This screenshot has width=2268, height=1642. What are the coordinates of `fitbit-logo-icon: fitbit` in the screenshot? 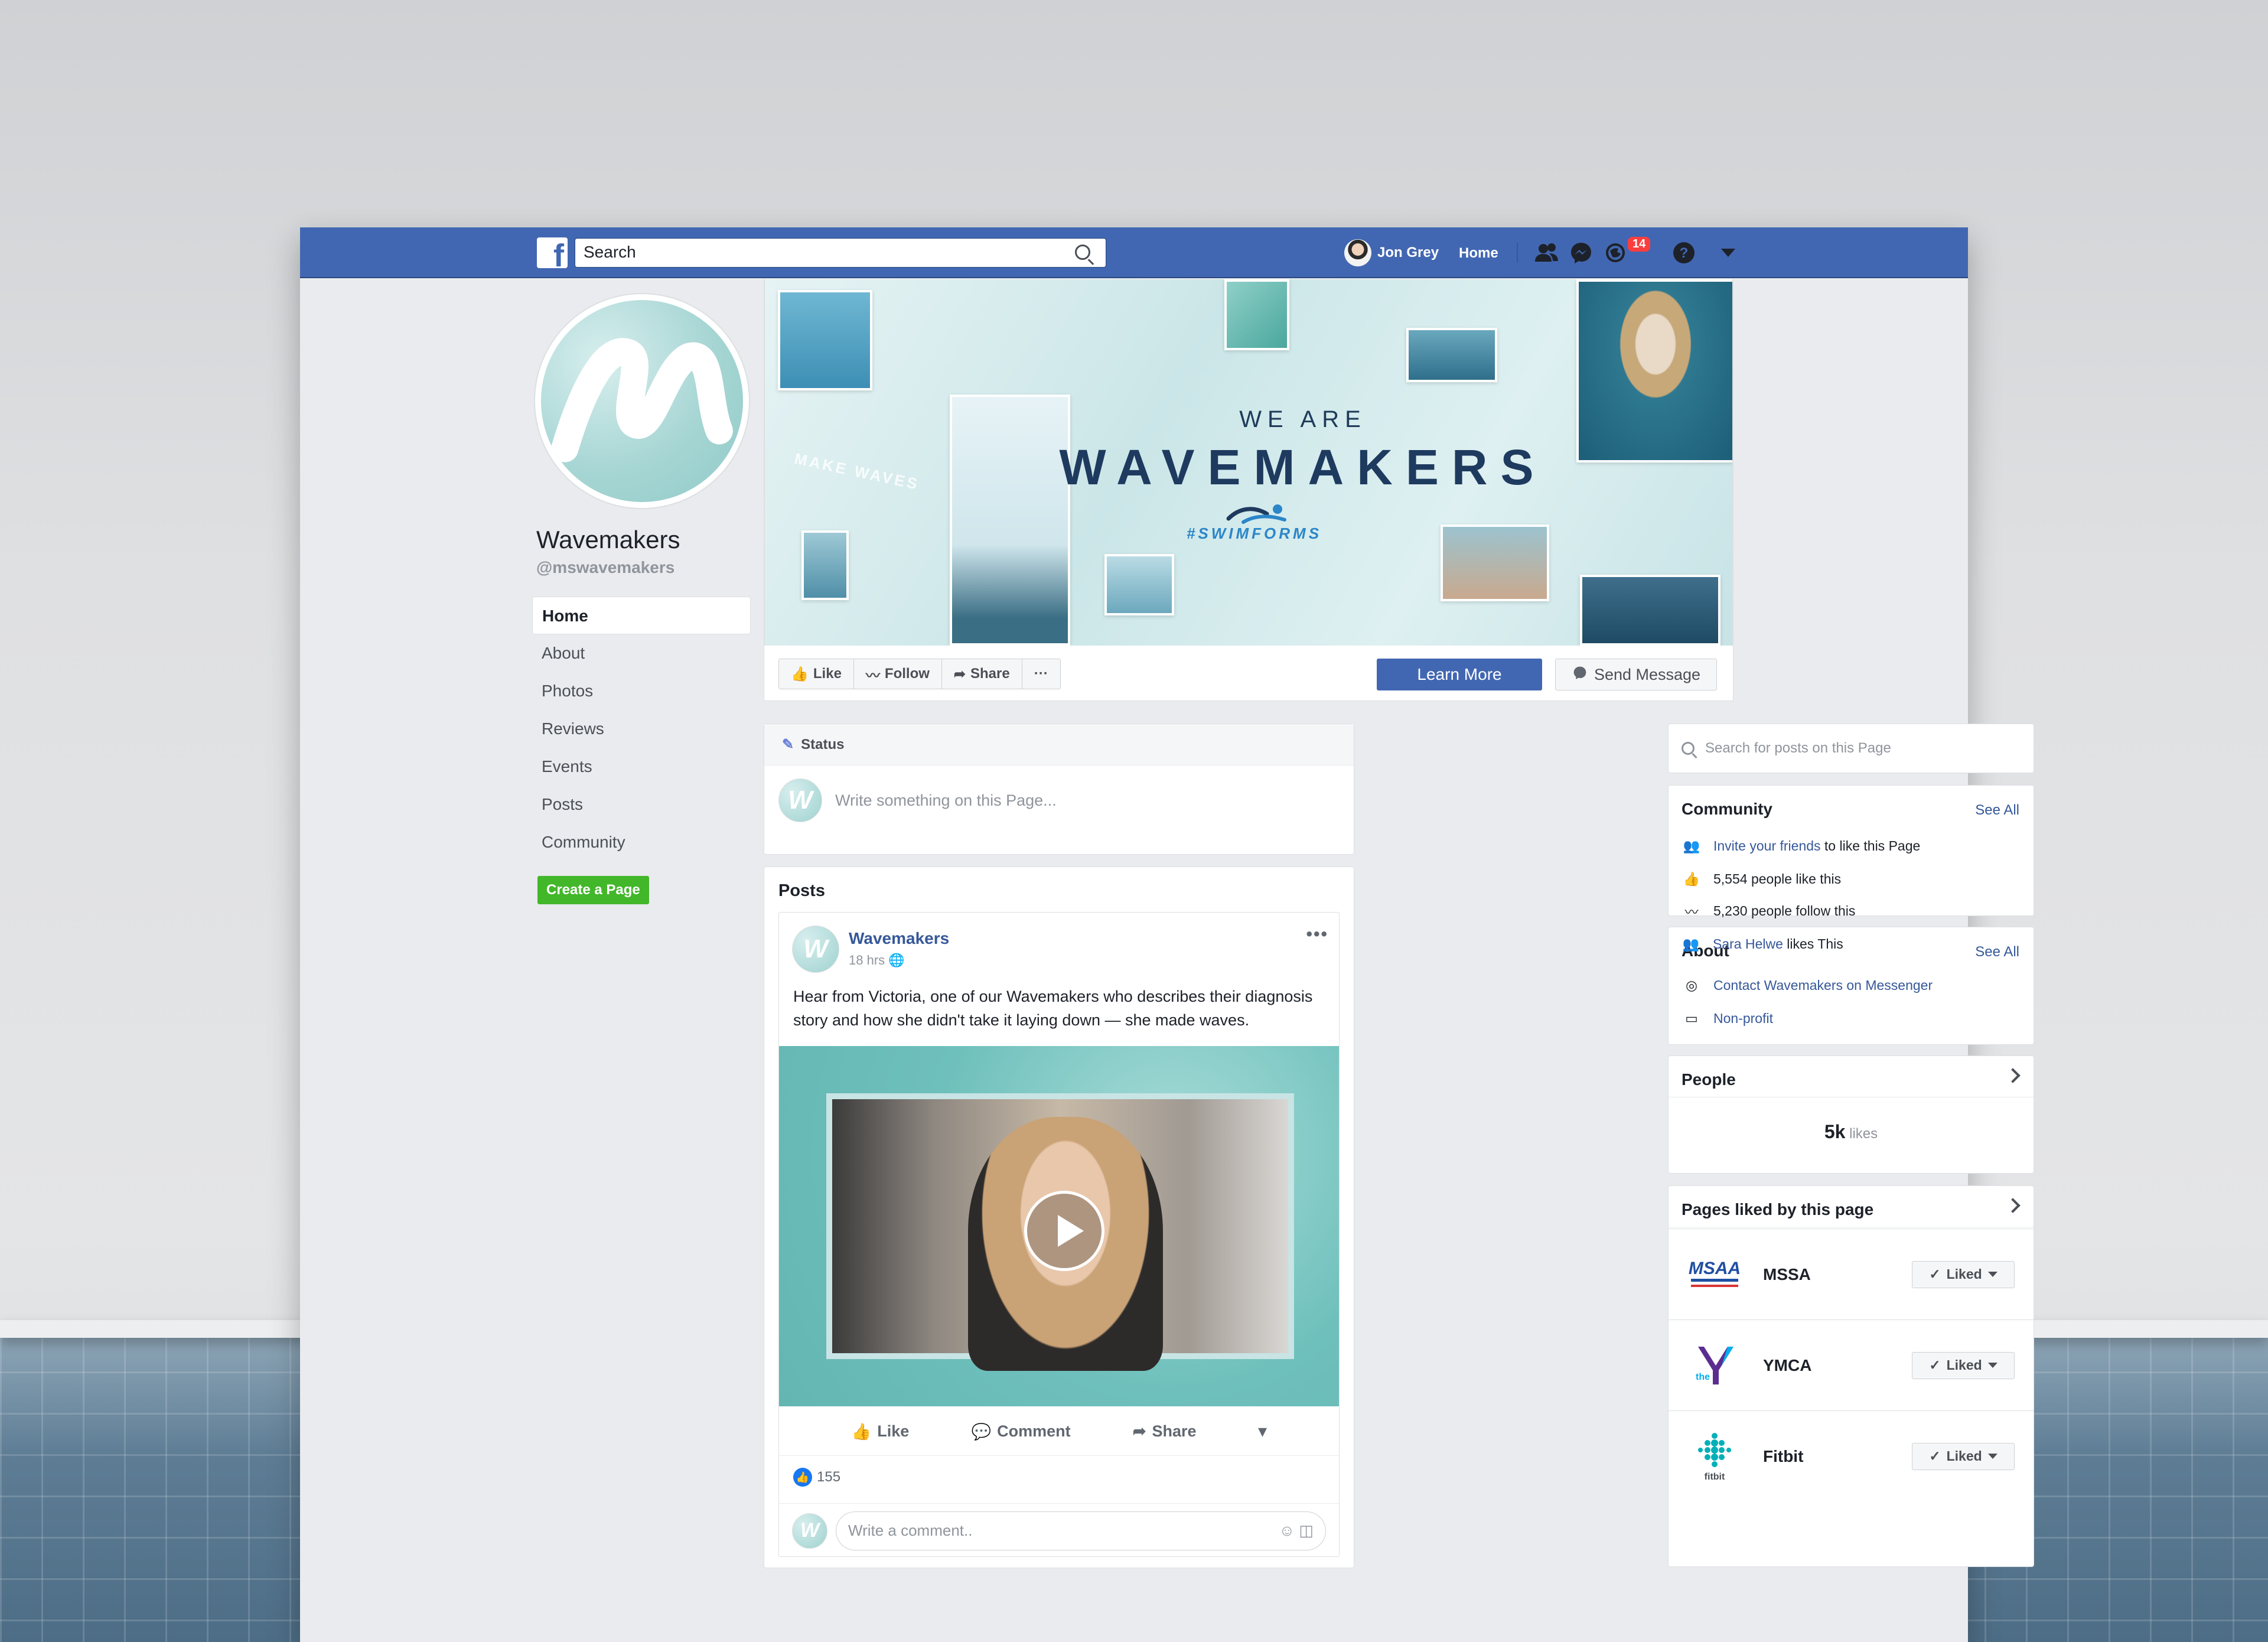 It's located at (1714, 1456).